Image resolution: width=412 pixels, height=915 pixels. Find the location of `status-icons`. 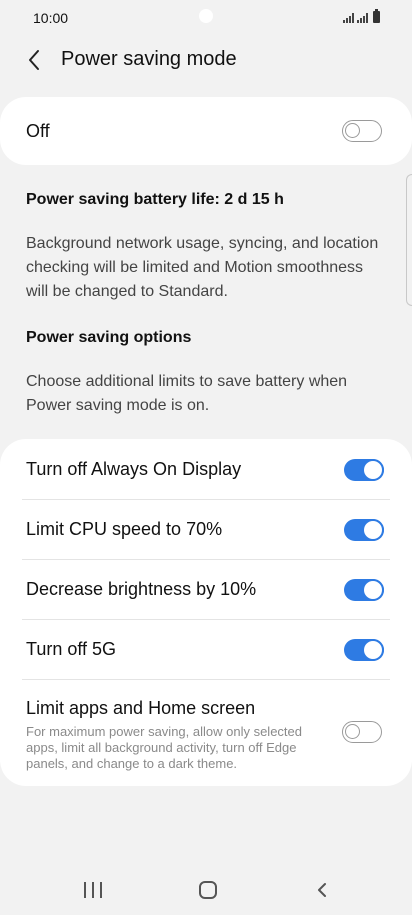

status-icons is located at coordinates (361, 16).